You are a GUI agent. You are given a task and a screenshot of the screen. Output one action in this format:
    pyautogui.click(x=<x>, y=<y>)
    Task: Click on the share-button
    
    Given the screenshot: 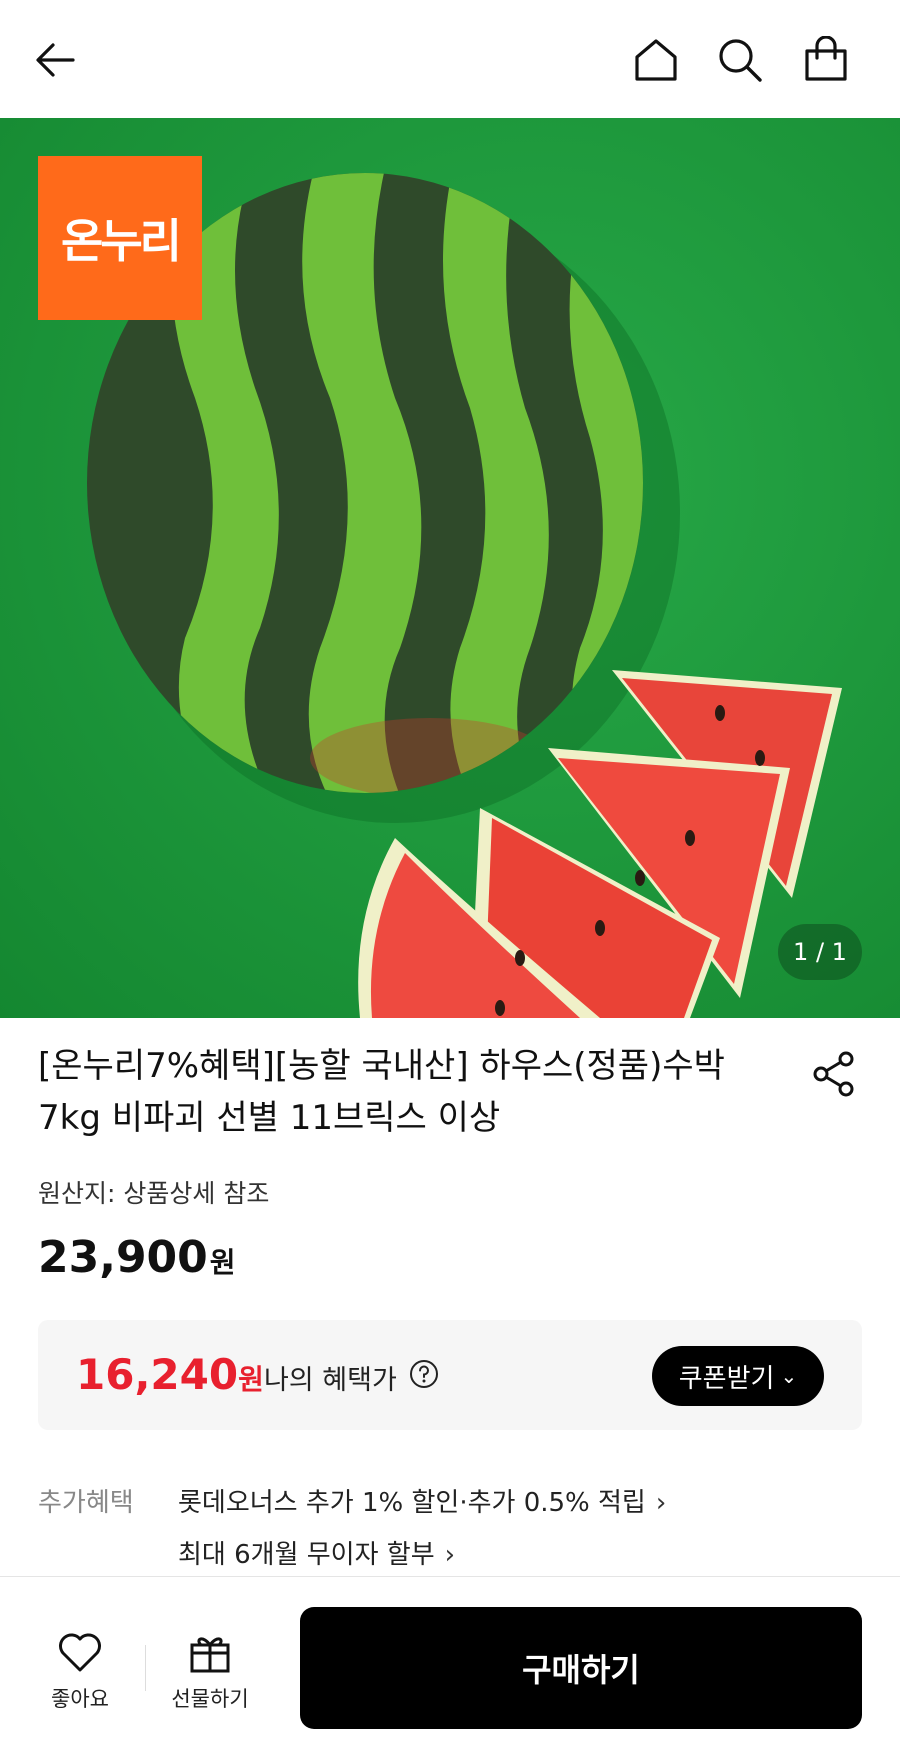 What is the action you would take?
    pyautogui.click(x=834, y=1074)
    